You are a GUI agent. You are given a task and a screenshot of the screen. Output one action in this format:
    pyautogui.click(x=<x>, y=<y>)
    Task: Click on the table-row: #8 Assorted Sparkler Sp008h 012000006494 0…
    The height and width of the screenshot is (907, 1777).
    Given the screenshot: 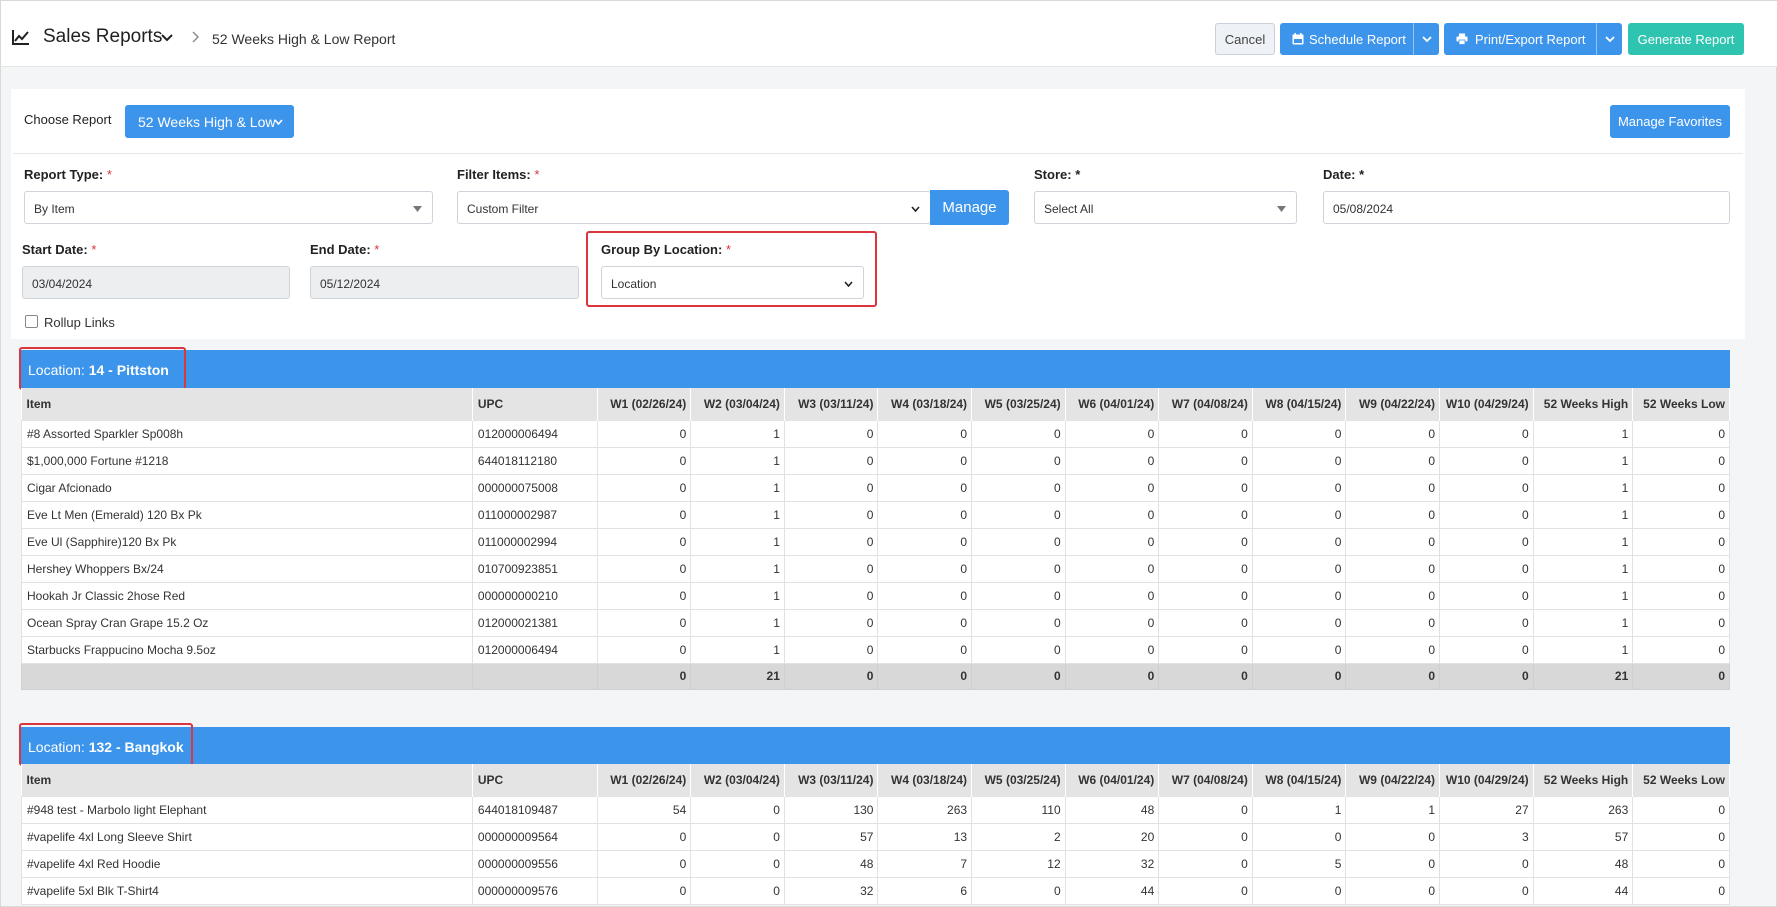 What is the action you would take?
    pyautogui.click(x=875, y=433)
    